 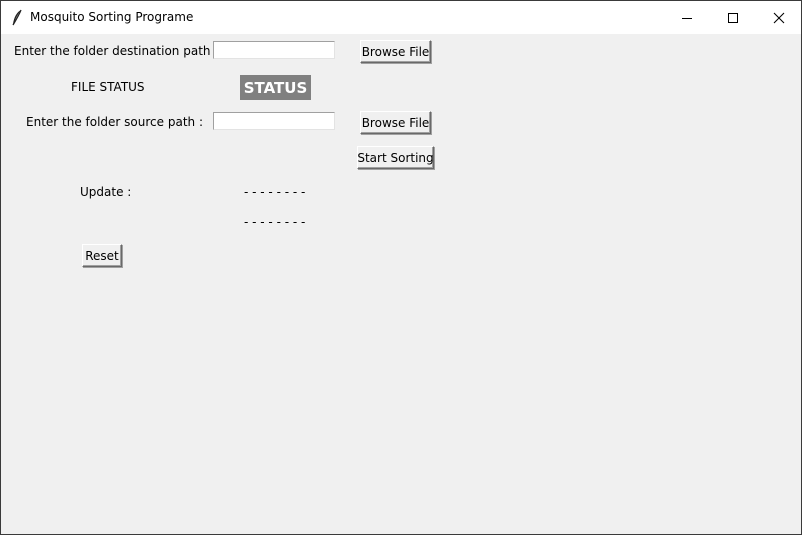 I want to click on status-badge: STATUS, so click(x=275, y=87).